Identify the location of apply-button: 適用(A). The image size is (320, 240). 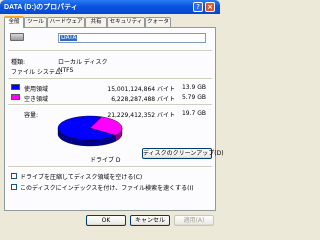
(194, 220).